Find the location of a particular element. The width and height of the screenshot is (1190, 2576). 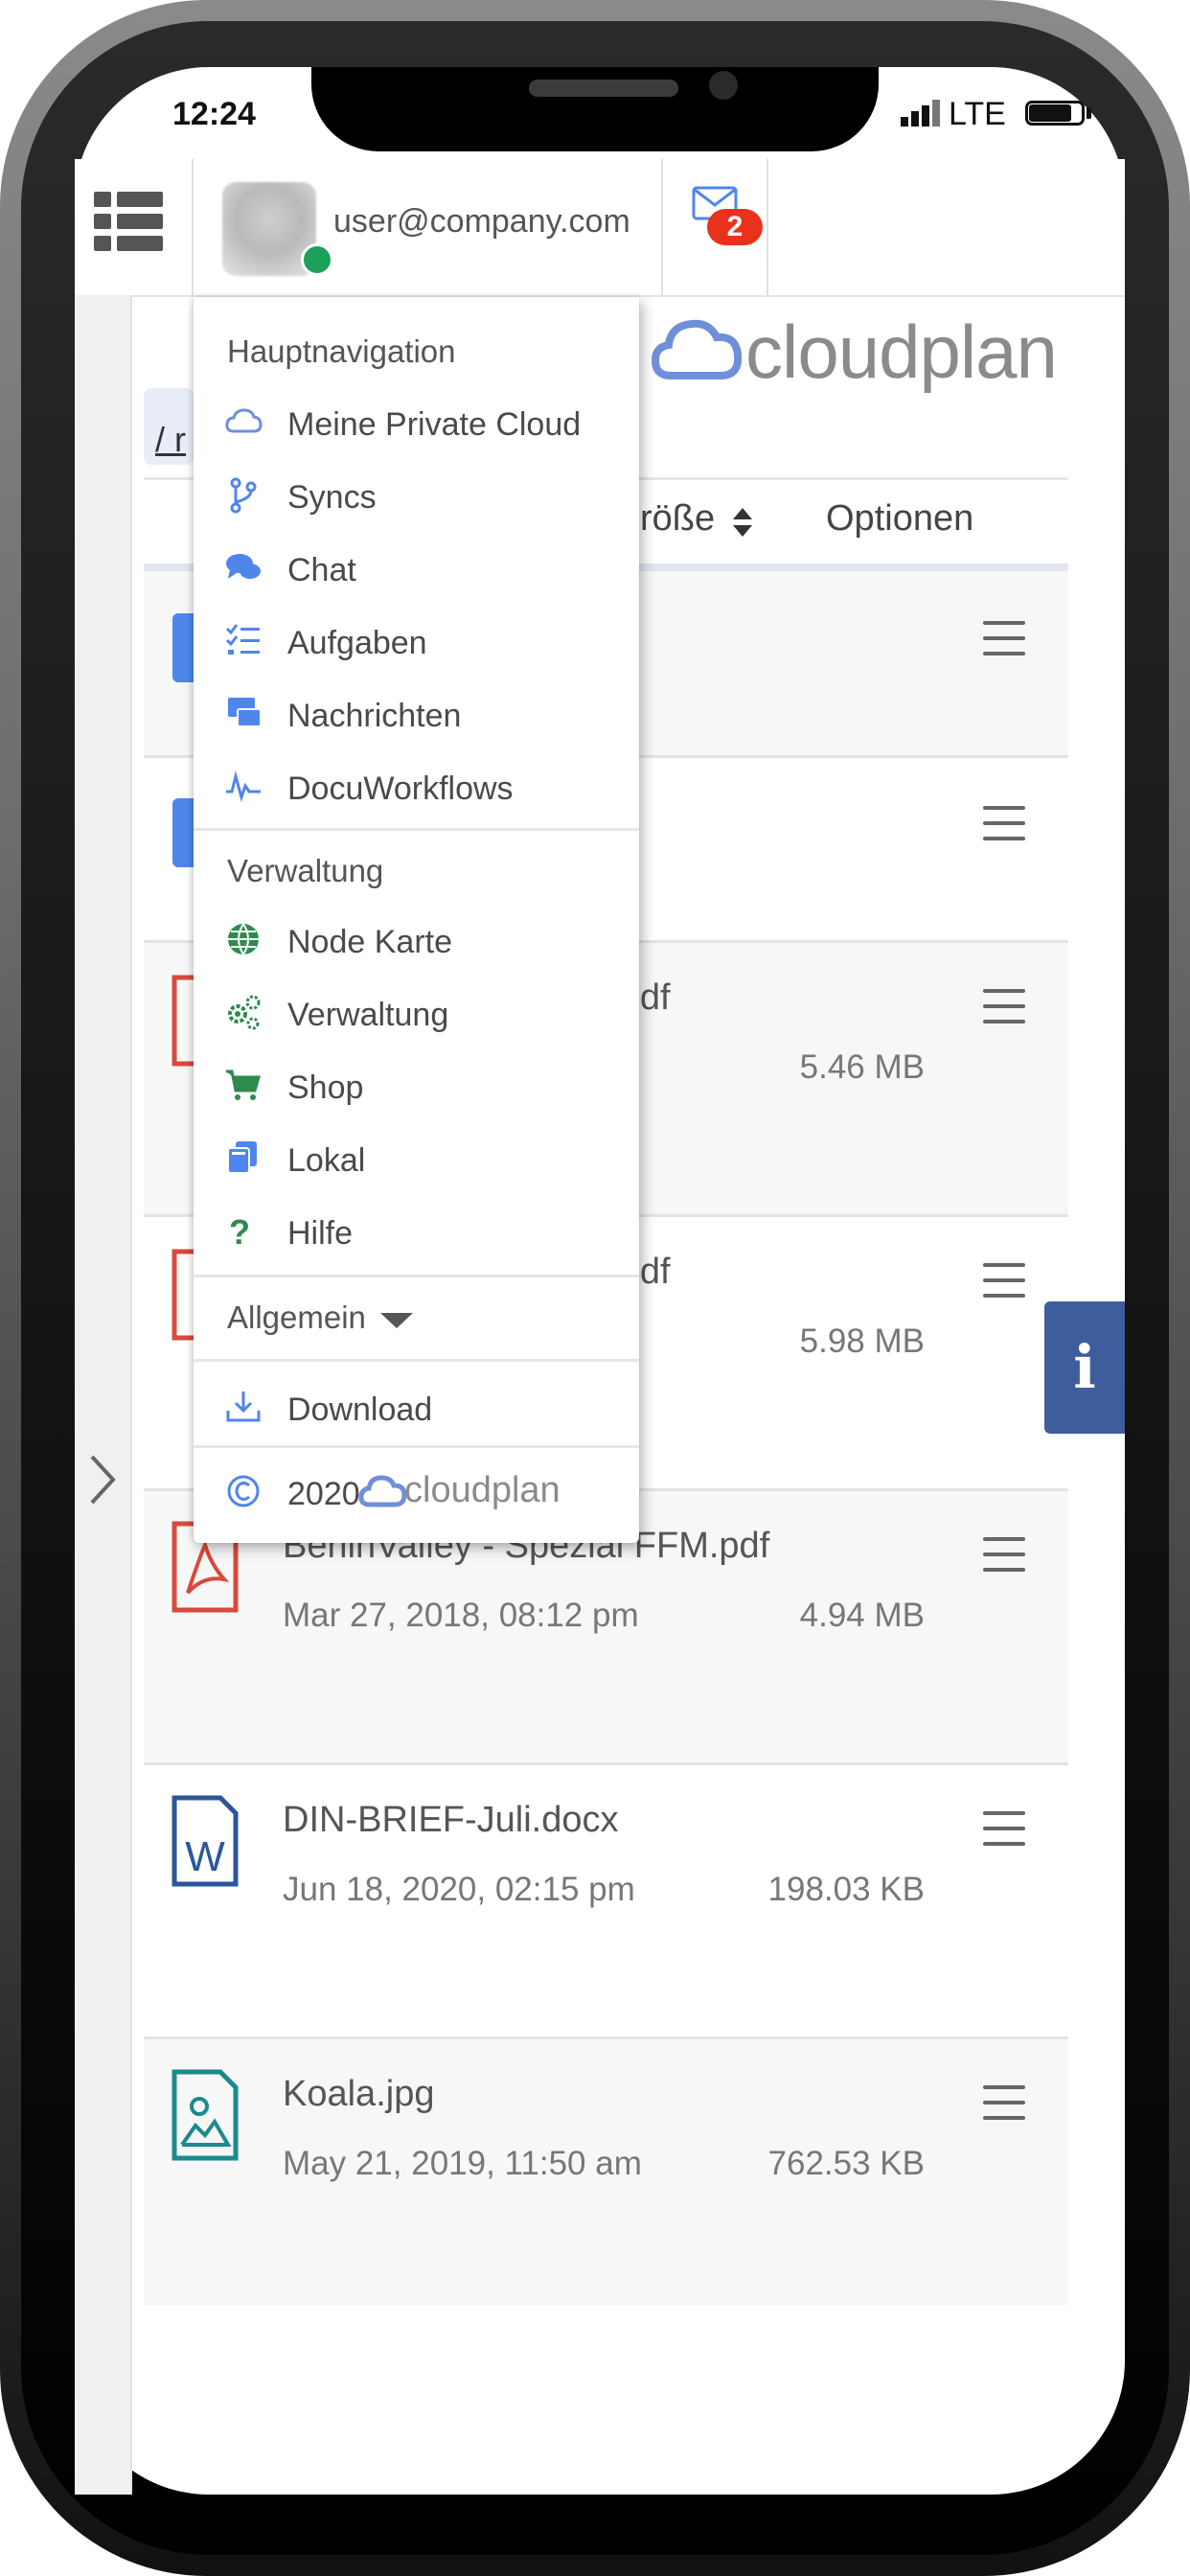

file-name: DIN-BRIEF-Juli.docx is located at coordinates (451, 1820).